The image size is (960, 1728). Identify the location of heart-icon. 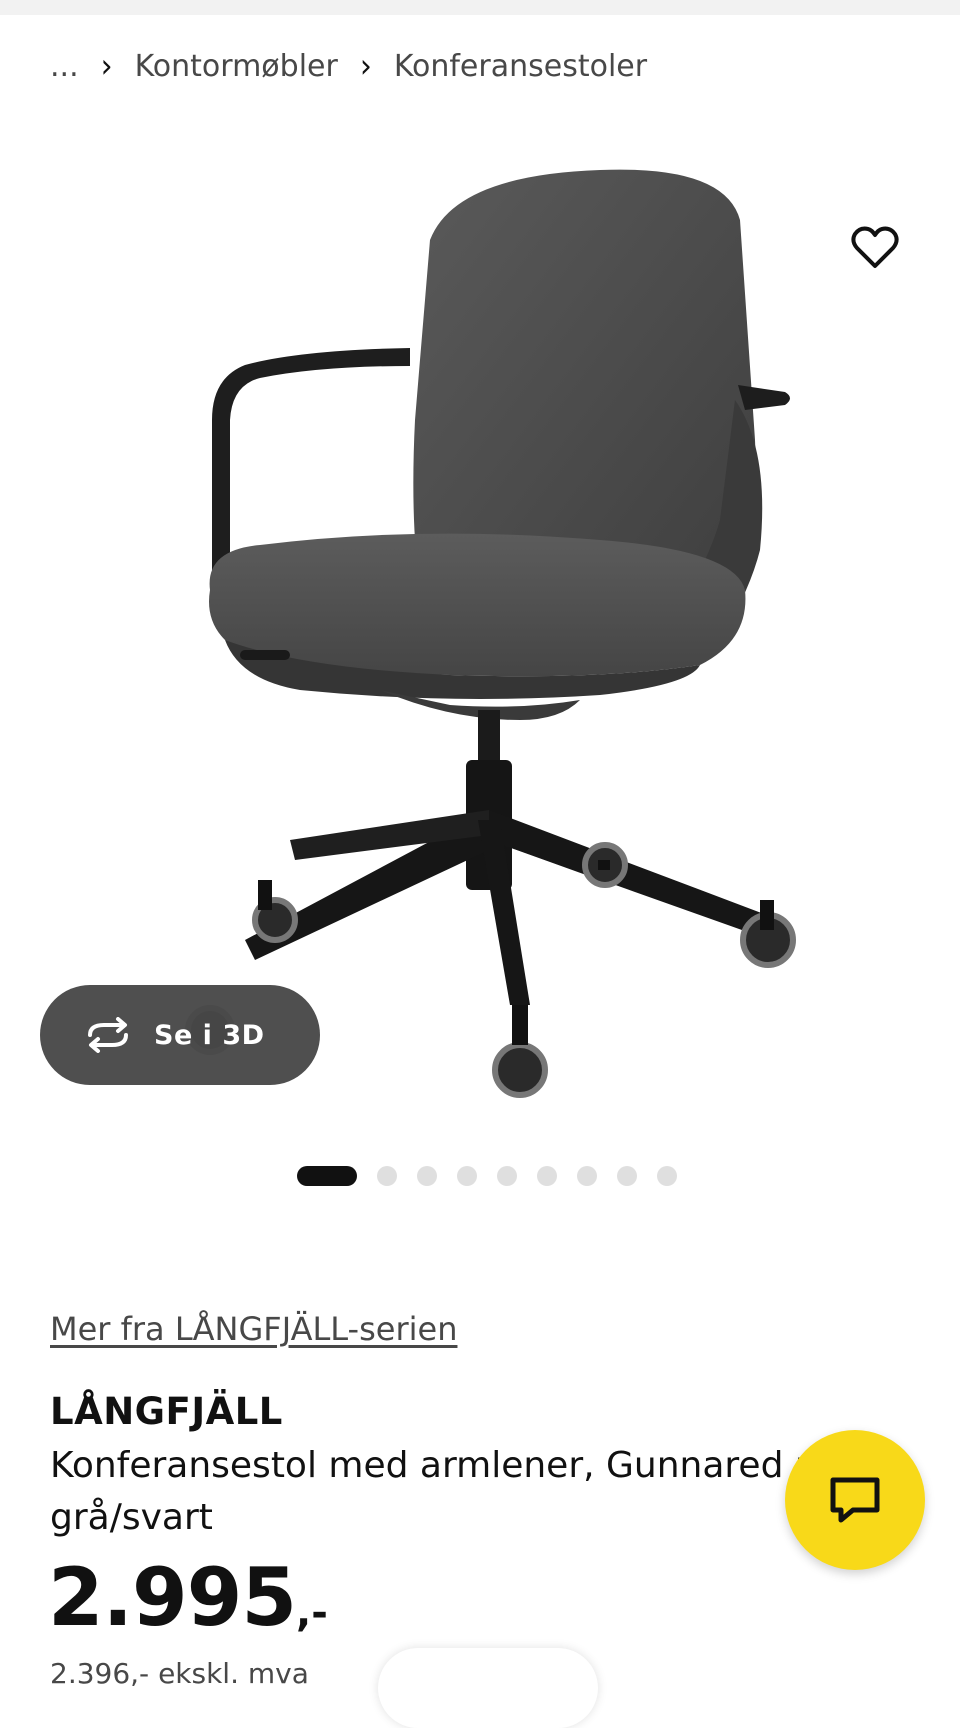
(875, 247).